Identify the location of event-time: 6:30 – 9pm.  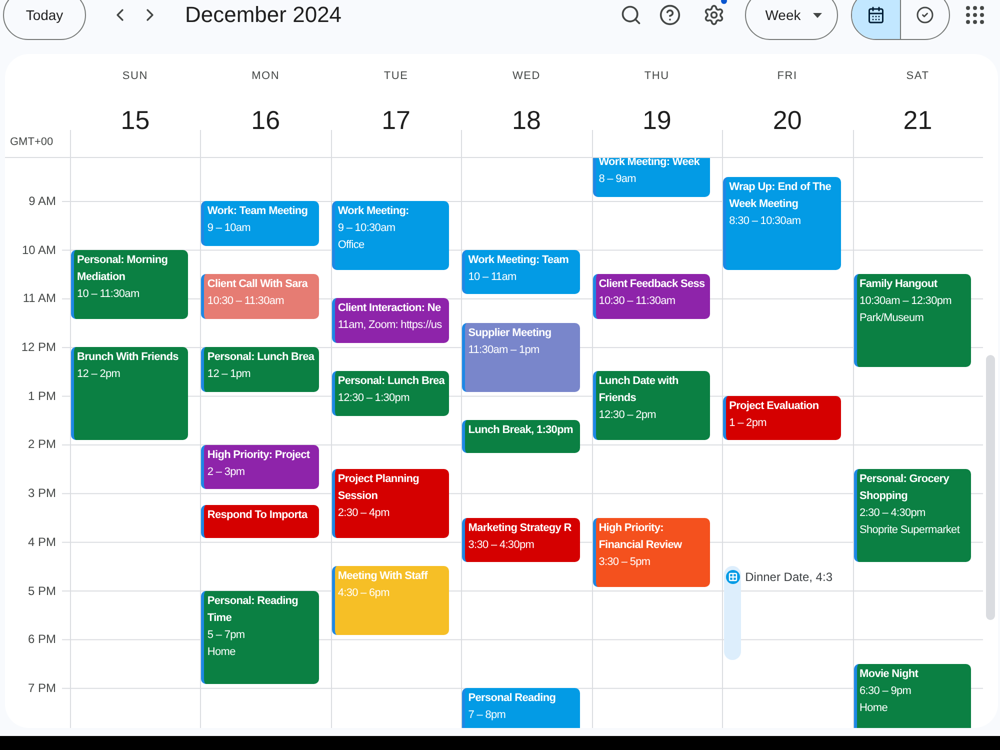
(886, 691).